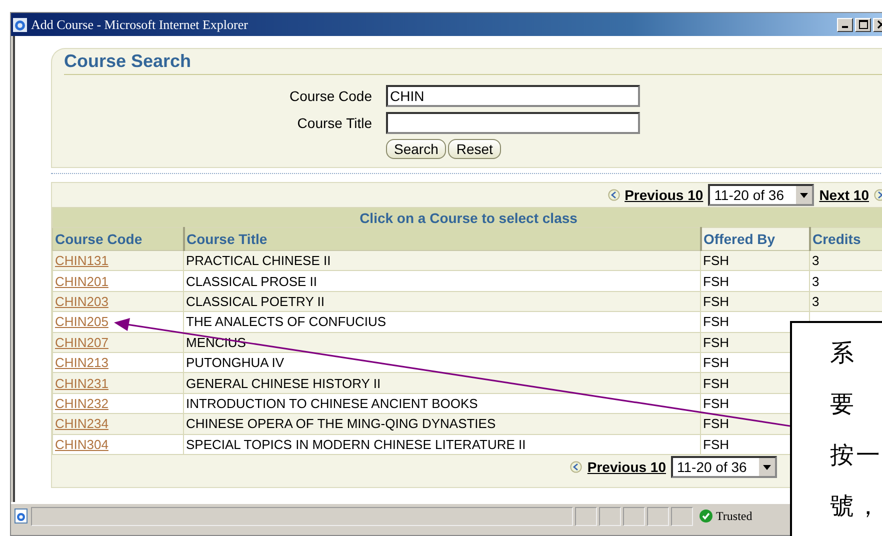 This screenshot has height=536, width=882. What do you see at coordinates (734, 516) in the screenshot?
I see `zone-label: Trusted` at bounding box center [734, 516].